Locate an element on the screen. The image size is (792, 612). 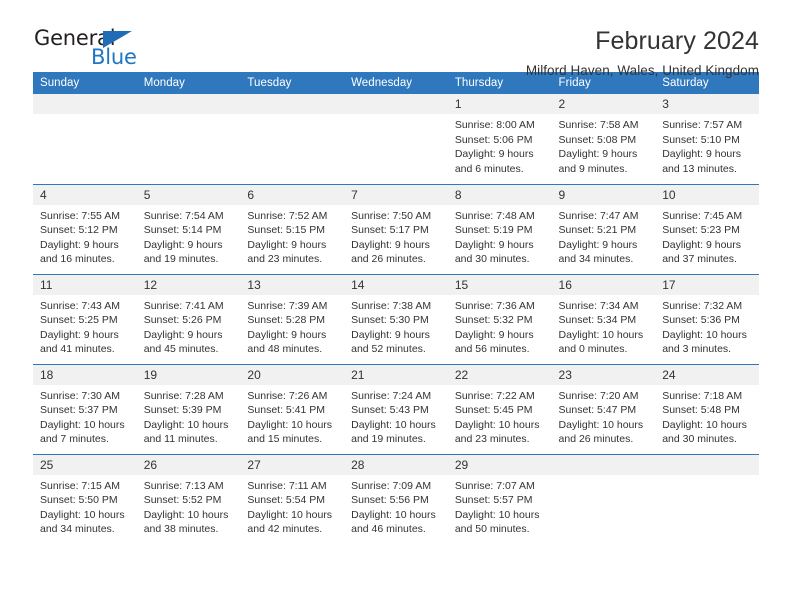
day-detail-line: Sunrise: 7:22 AM is located at coordinates (494, 395).